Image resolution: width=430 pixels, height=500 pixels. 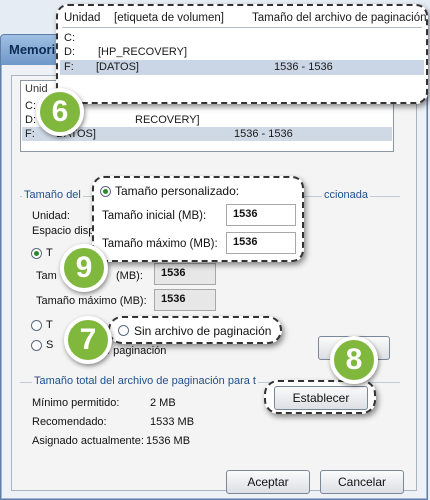 I want to click on recommended-label: Recomendado:, so click(x=69, y=422).